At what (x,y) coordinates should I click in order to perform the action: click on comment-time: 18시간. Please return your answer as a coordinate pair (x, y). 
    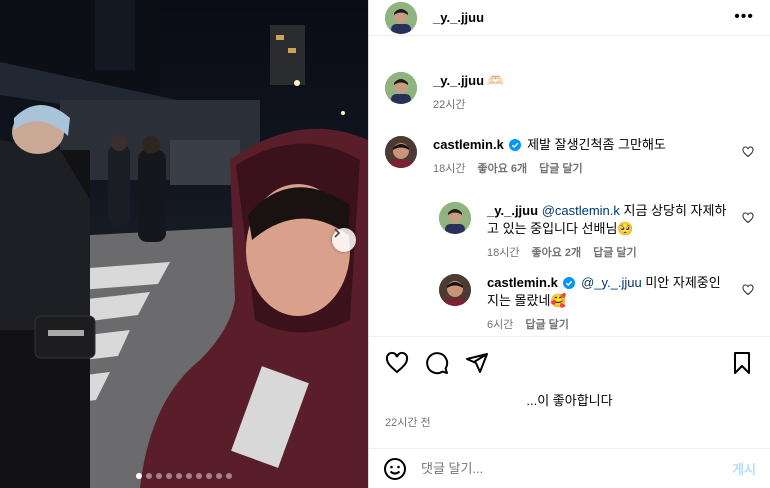
    Looking at the image, I should click on (449, 169).